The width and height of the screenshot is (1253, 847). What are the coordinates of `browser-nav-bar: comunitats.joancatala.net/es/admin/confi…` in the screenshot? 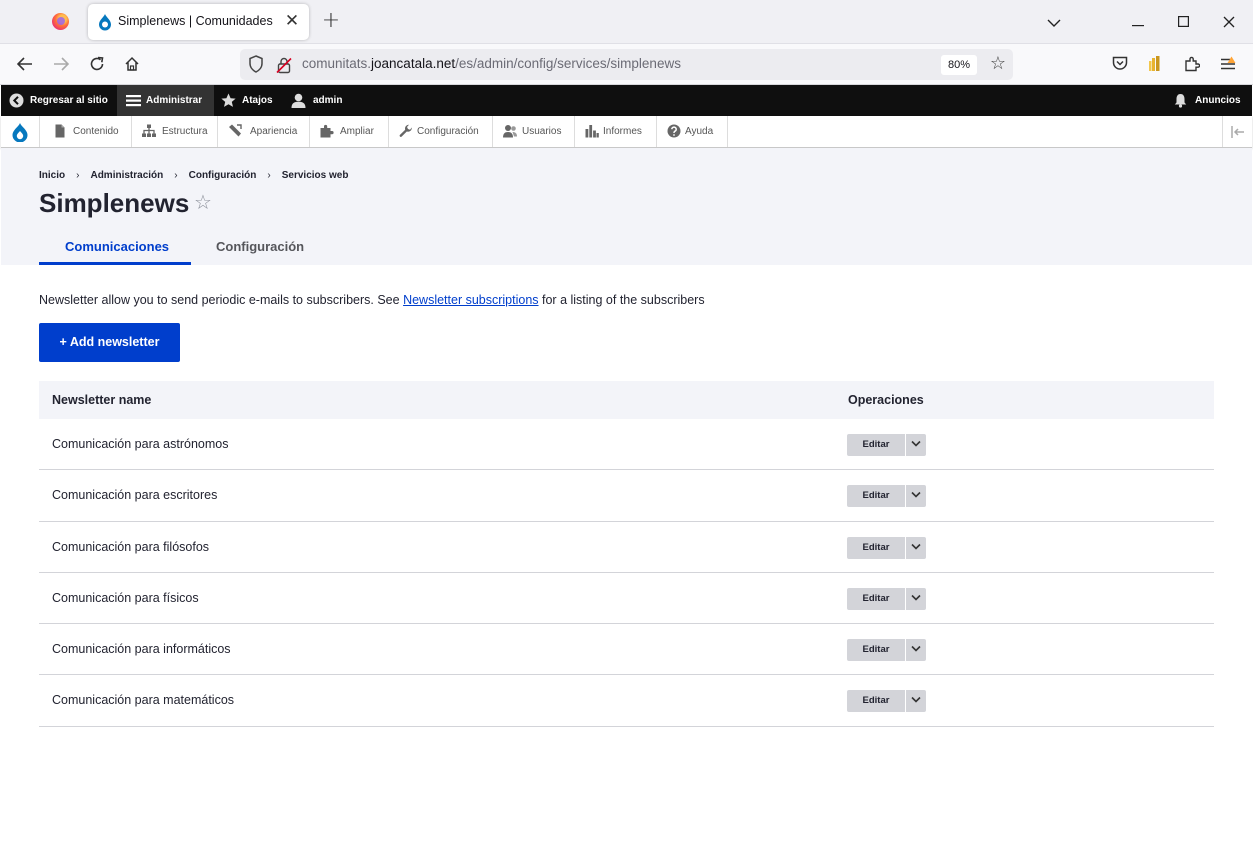 It's located at (626, 64).